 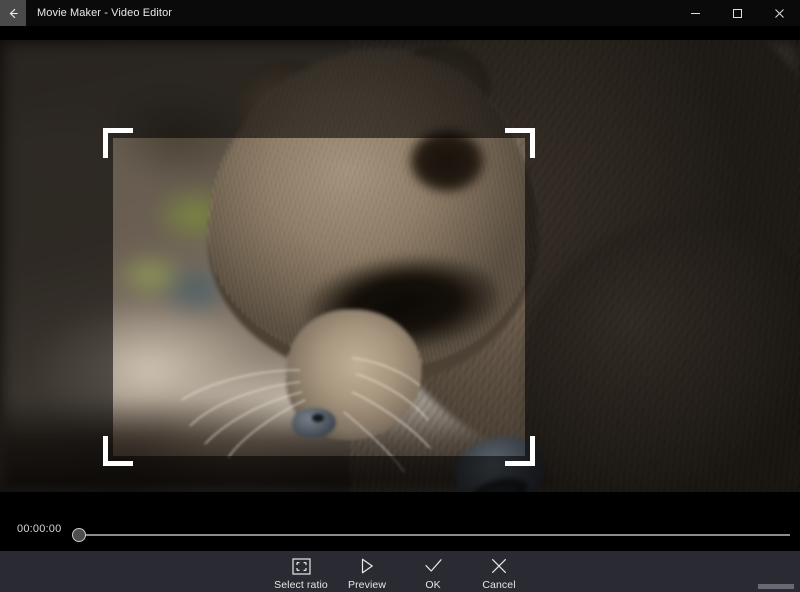 I want to click on timeline-bar: 00:00:00, so click(x=400, y=521).